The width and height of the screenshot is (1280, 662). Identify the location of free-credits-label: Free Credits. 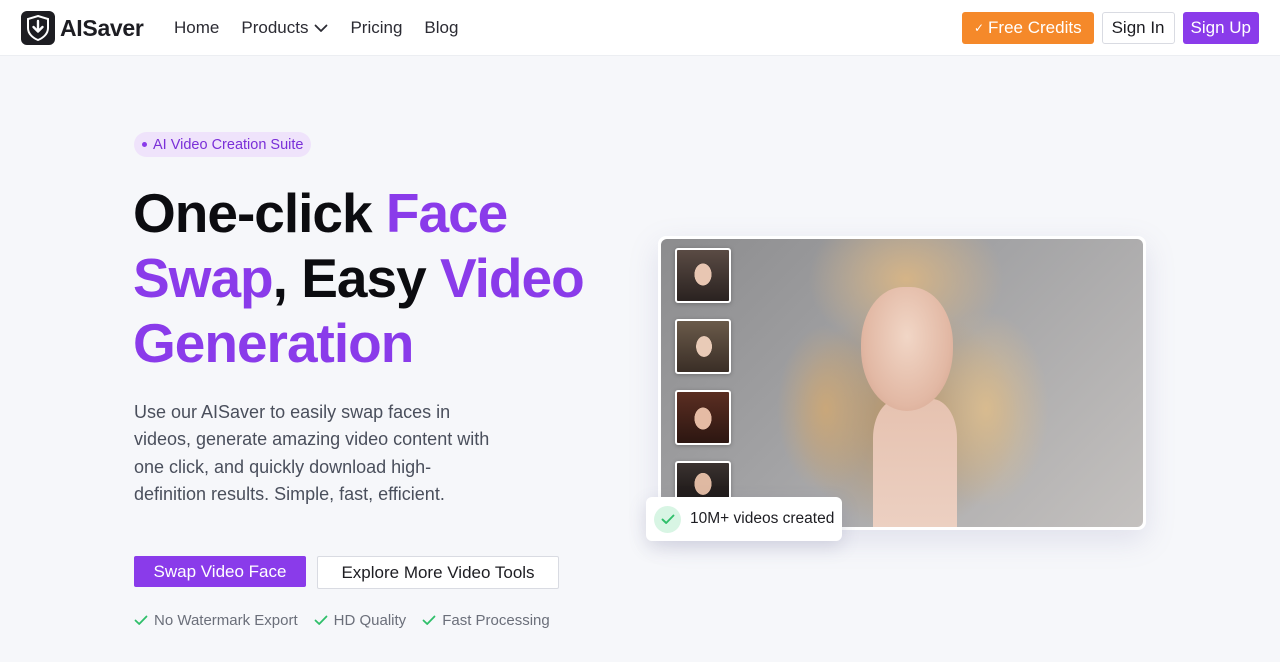
(1035, 27).